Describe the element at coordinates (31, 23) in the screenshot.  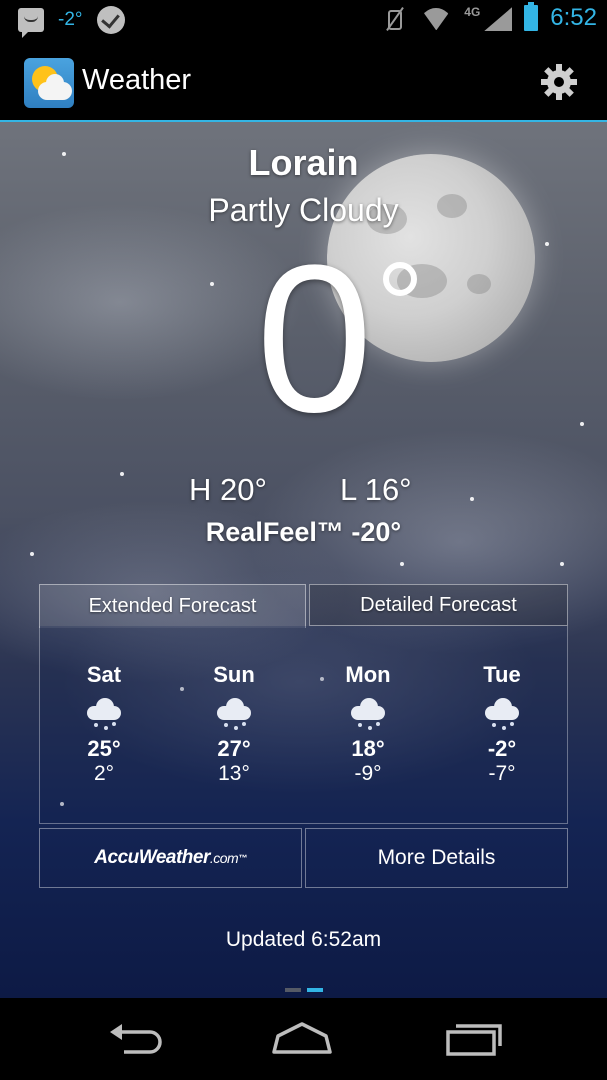
I see `message-icon` at that location.